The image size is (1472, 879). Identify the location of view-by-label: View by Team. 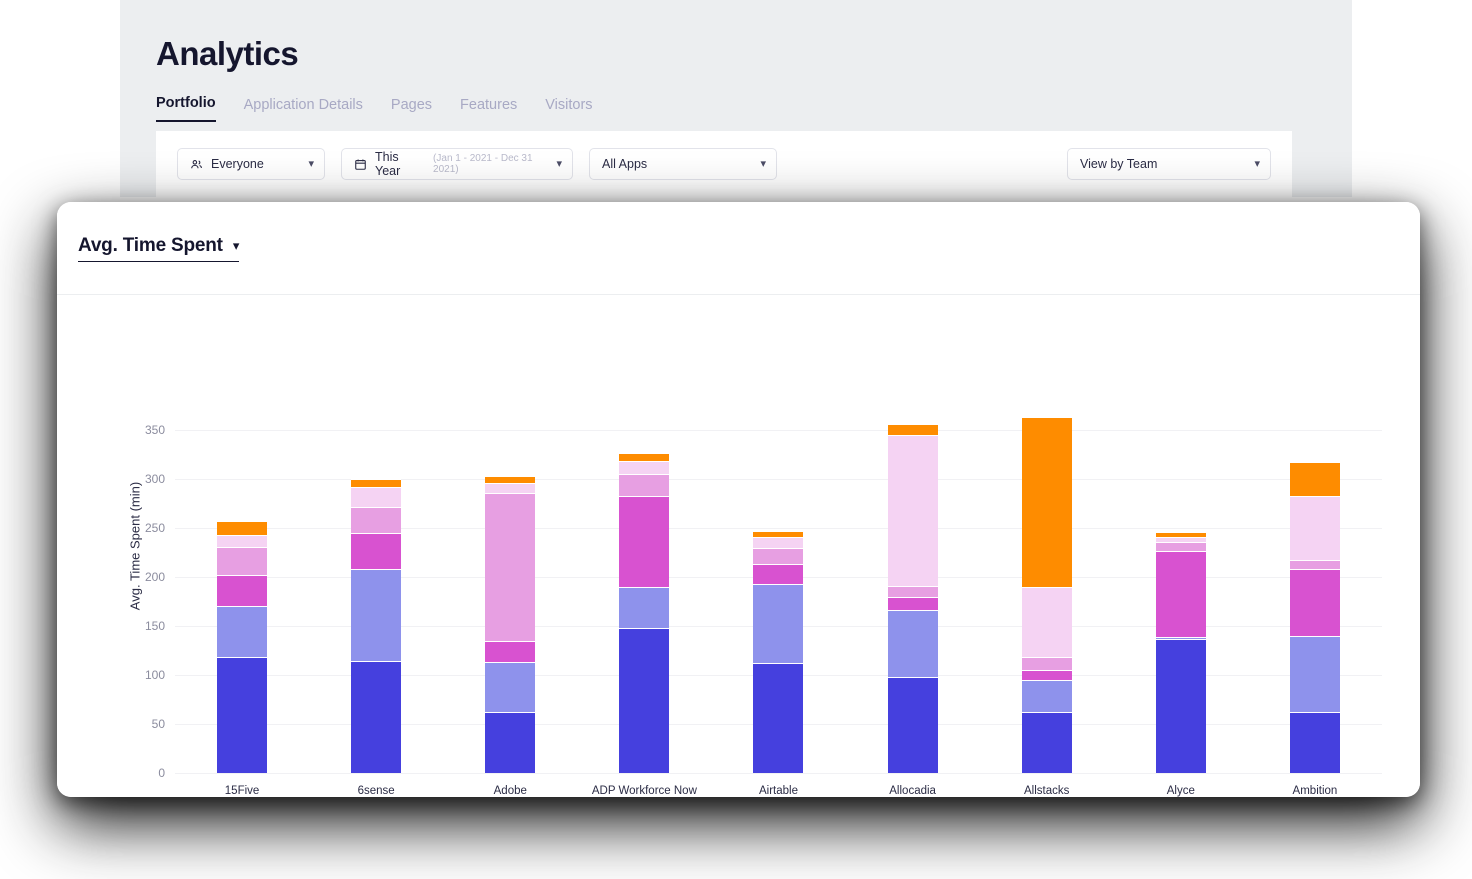
(1119, 164).